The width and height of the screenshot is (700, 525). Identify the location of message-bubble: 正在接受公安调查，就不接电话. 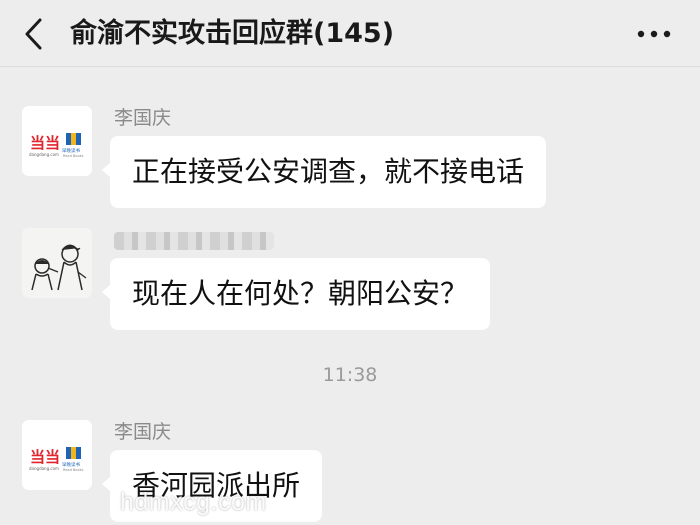
(324, 172).